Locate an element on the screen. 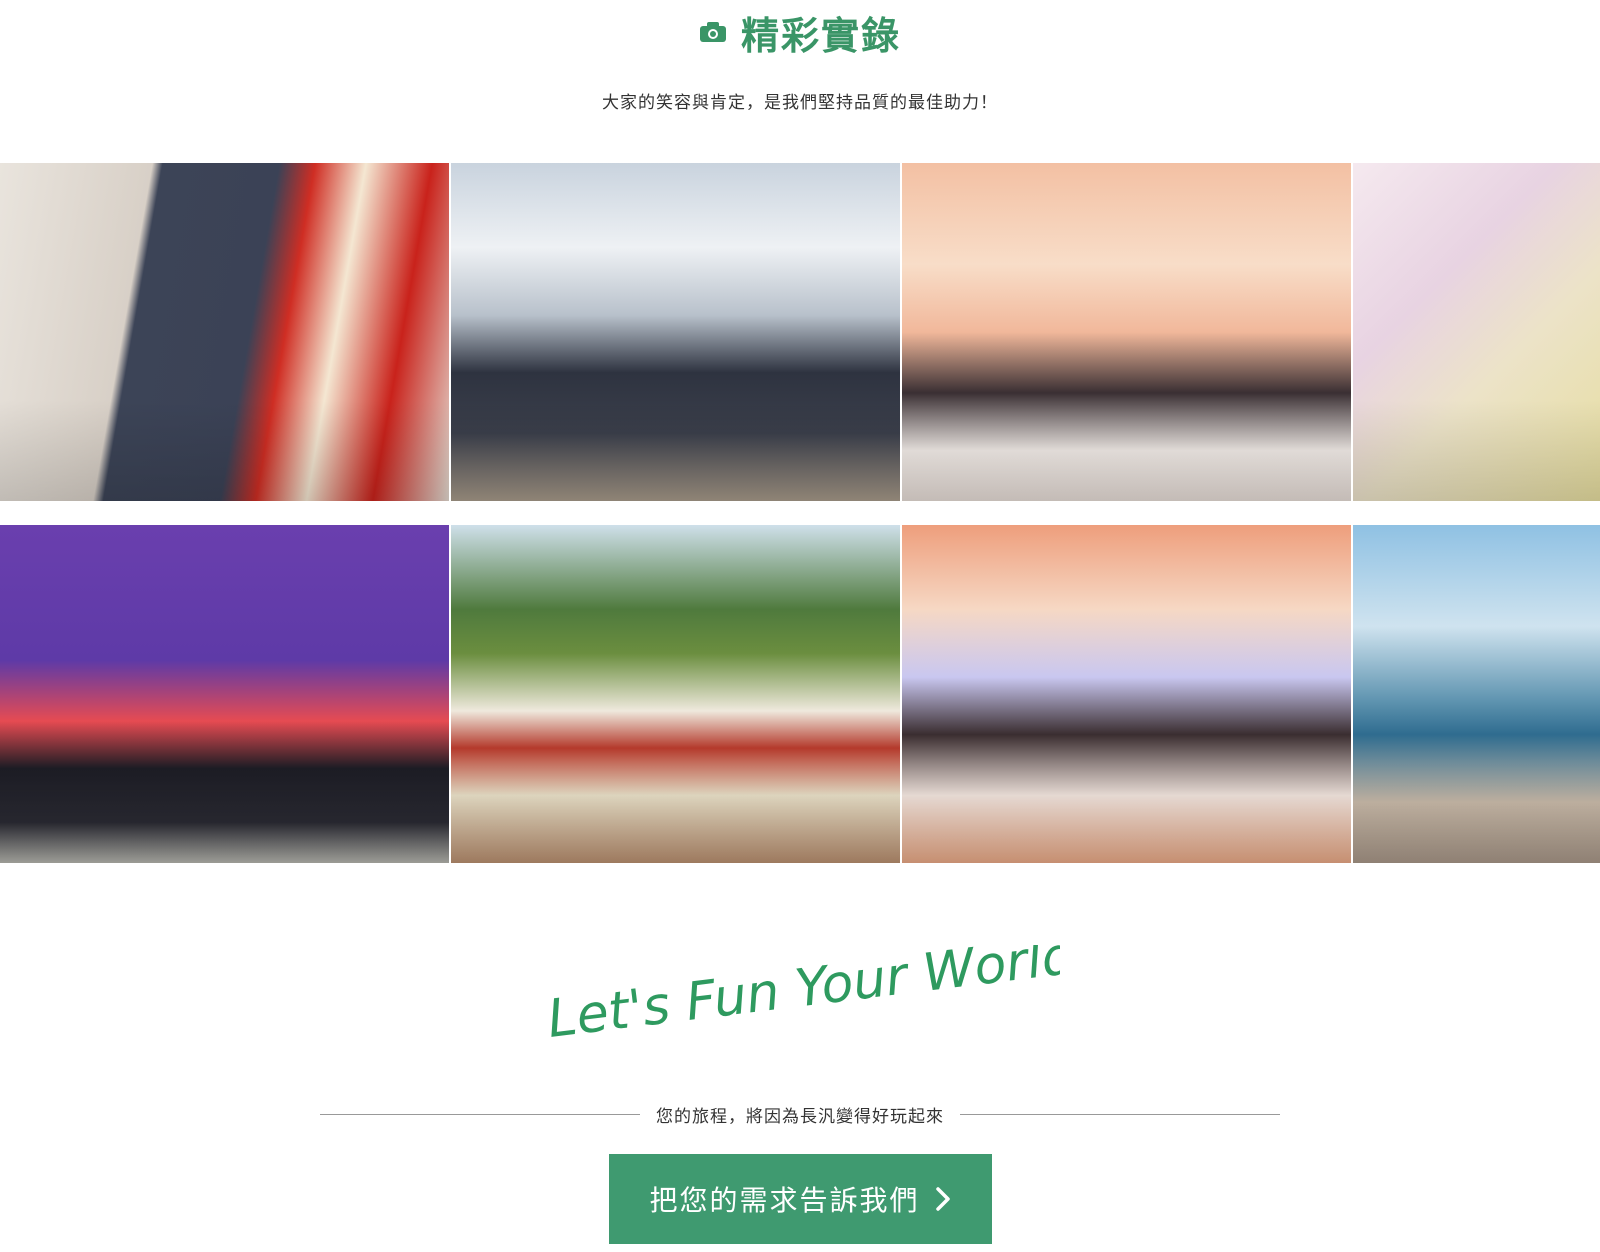  contact-us-label: 把您的需求告訴我們 is located at coordinates (784, 1200).